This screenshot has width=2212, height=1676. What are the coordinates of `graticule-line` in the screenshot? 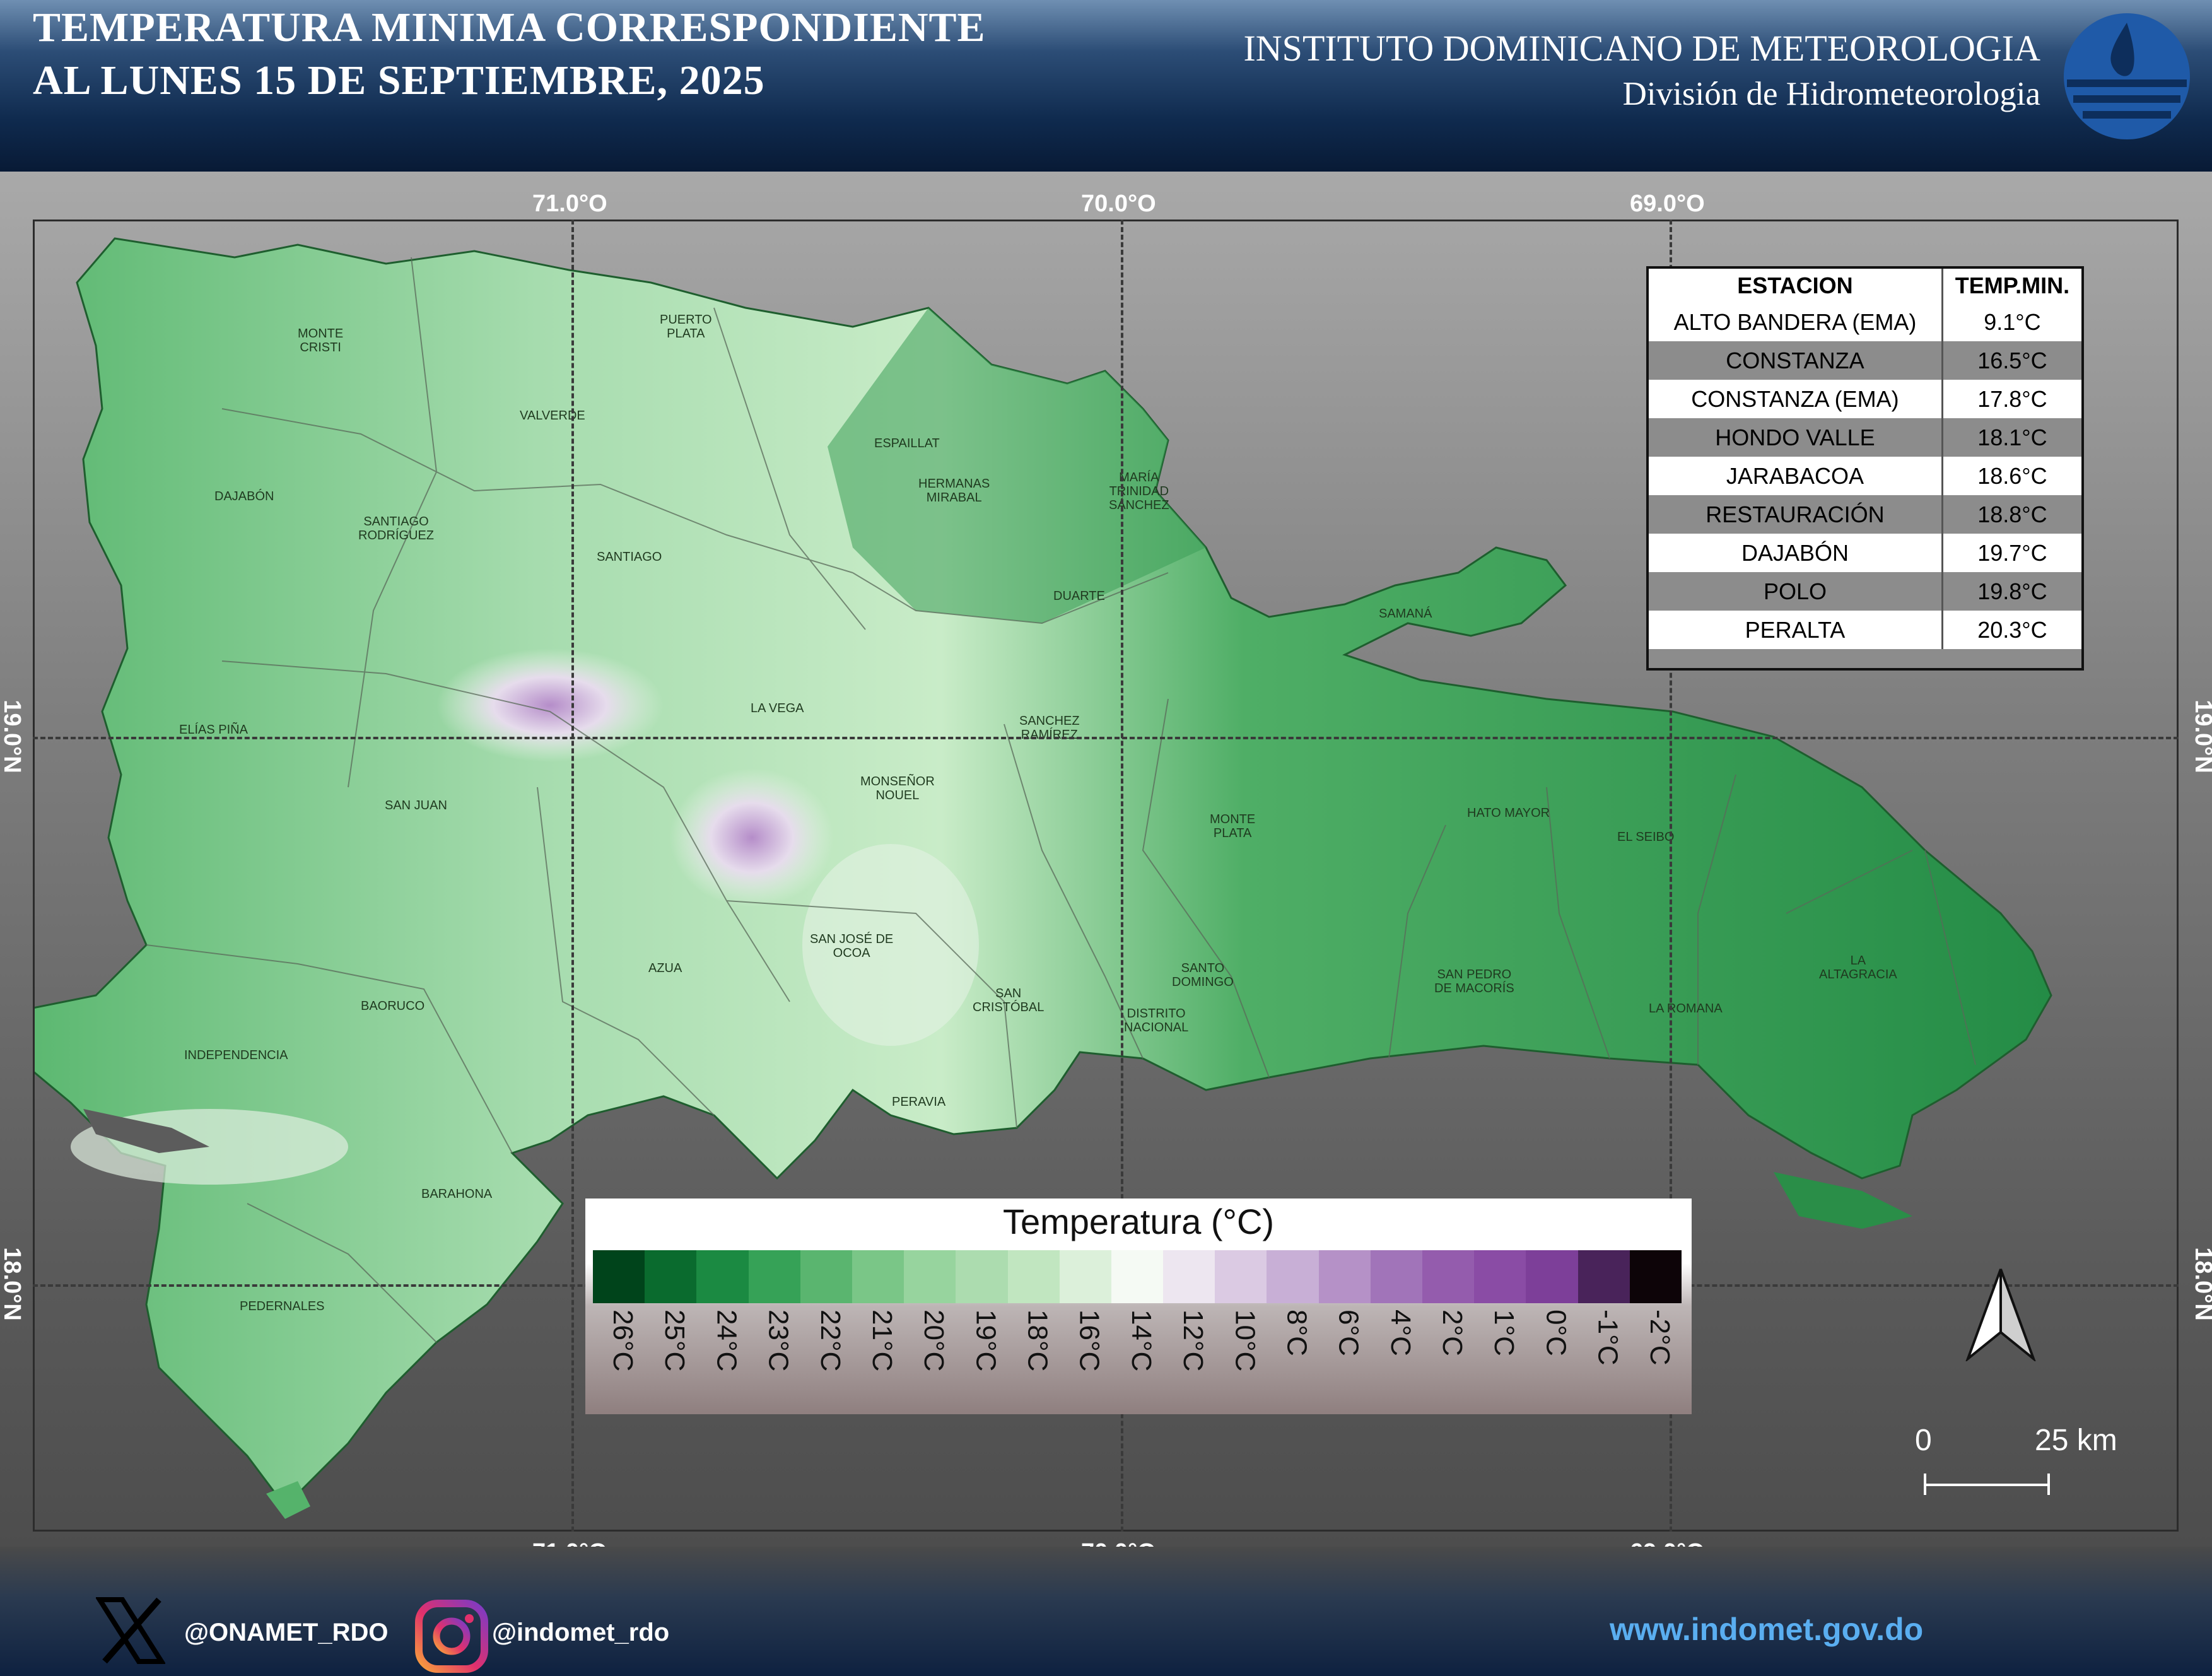 It's located at (572, 876).